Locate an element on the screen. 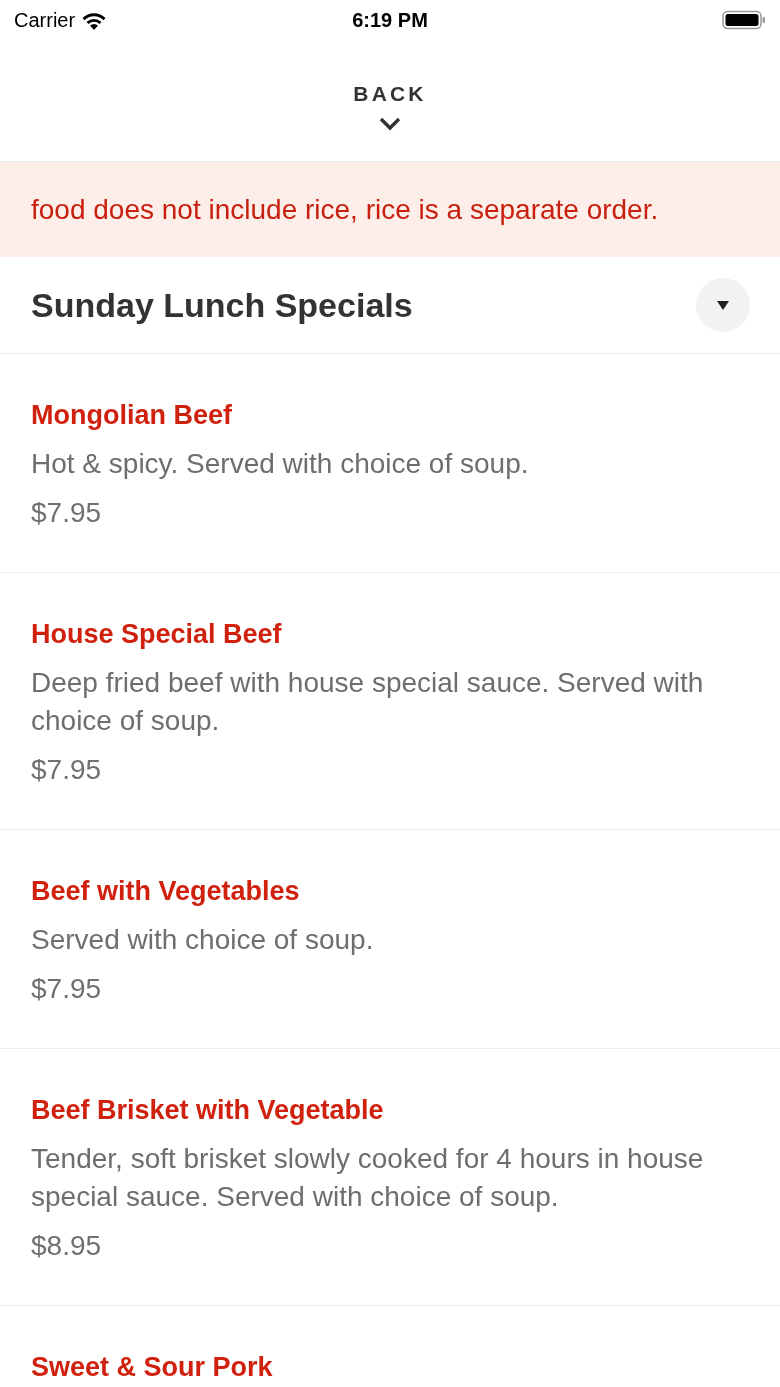  item-price: $8.95 is located at coordinates (67, 1246).